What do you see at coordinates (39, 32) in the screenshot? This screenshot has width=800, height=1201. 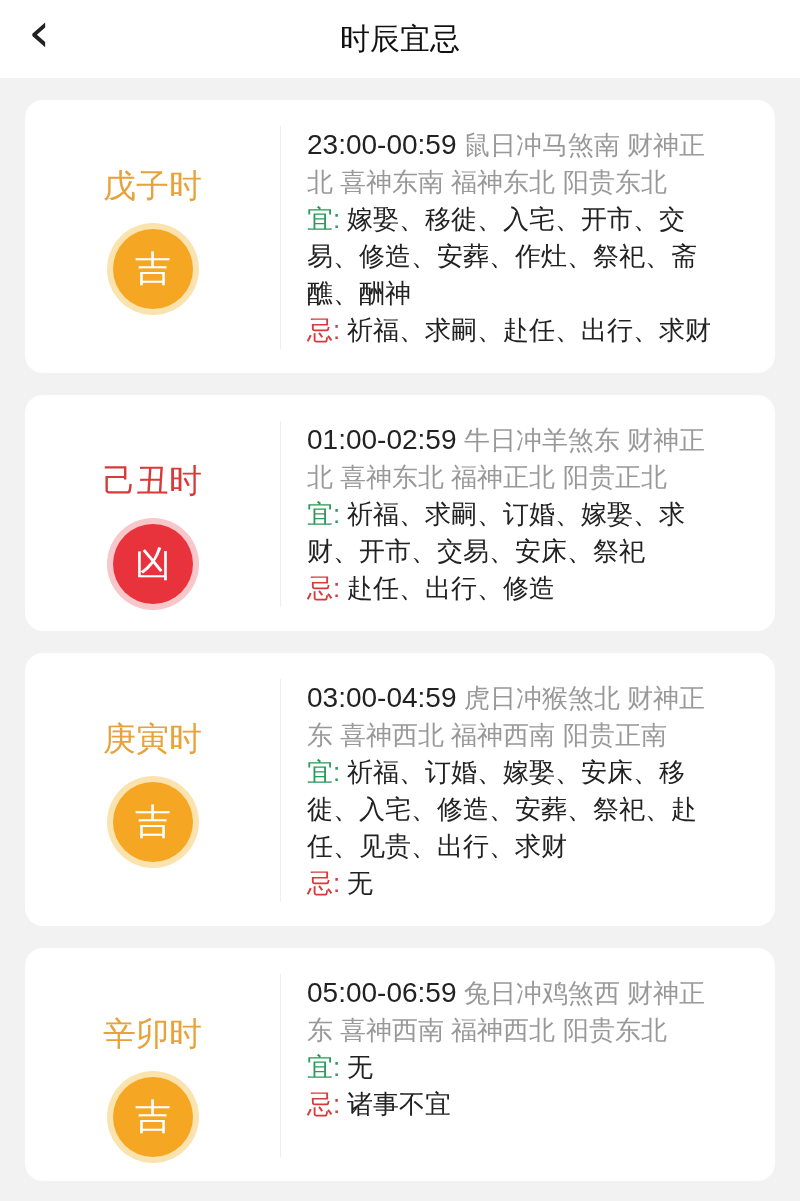 I see `back-button: ‹` at bounding box center [39, 32].